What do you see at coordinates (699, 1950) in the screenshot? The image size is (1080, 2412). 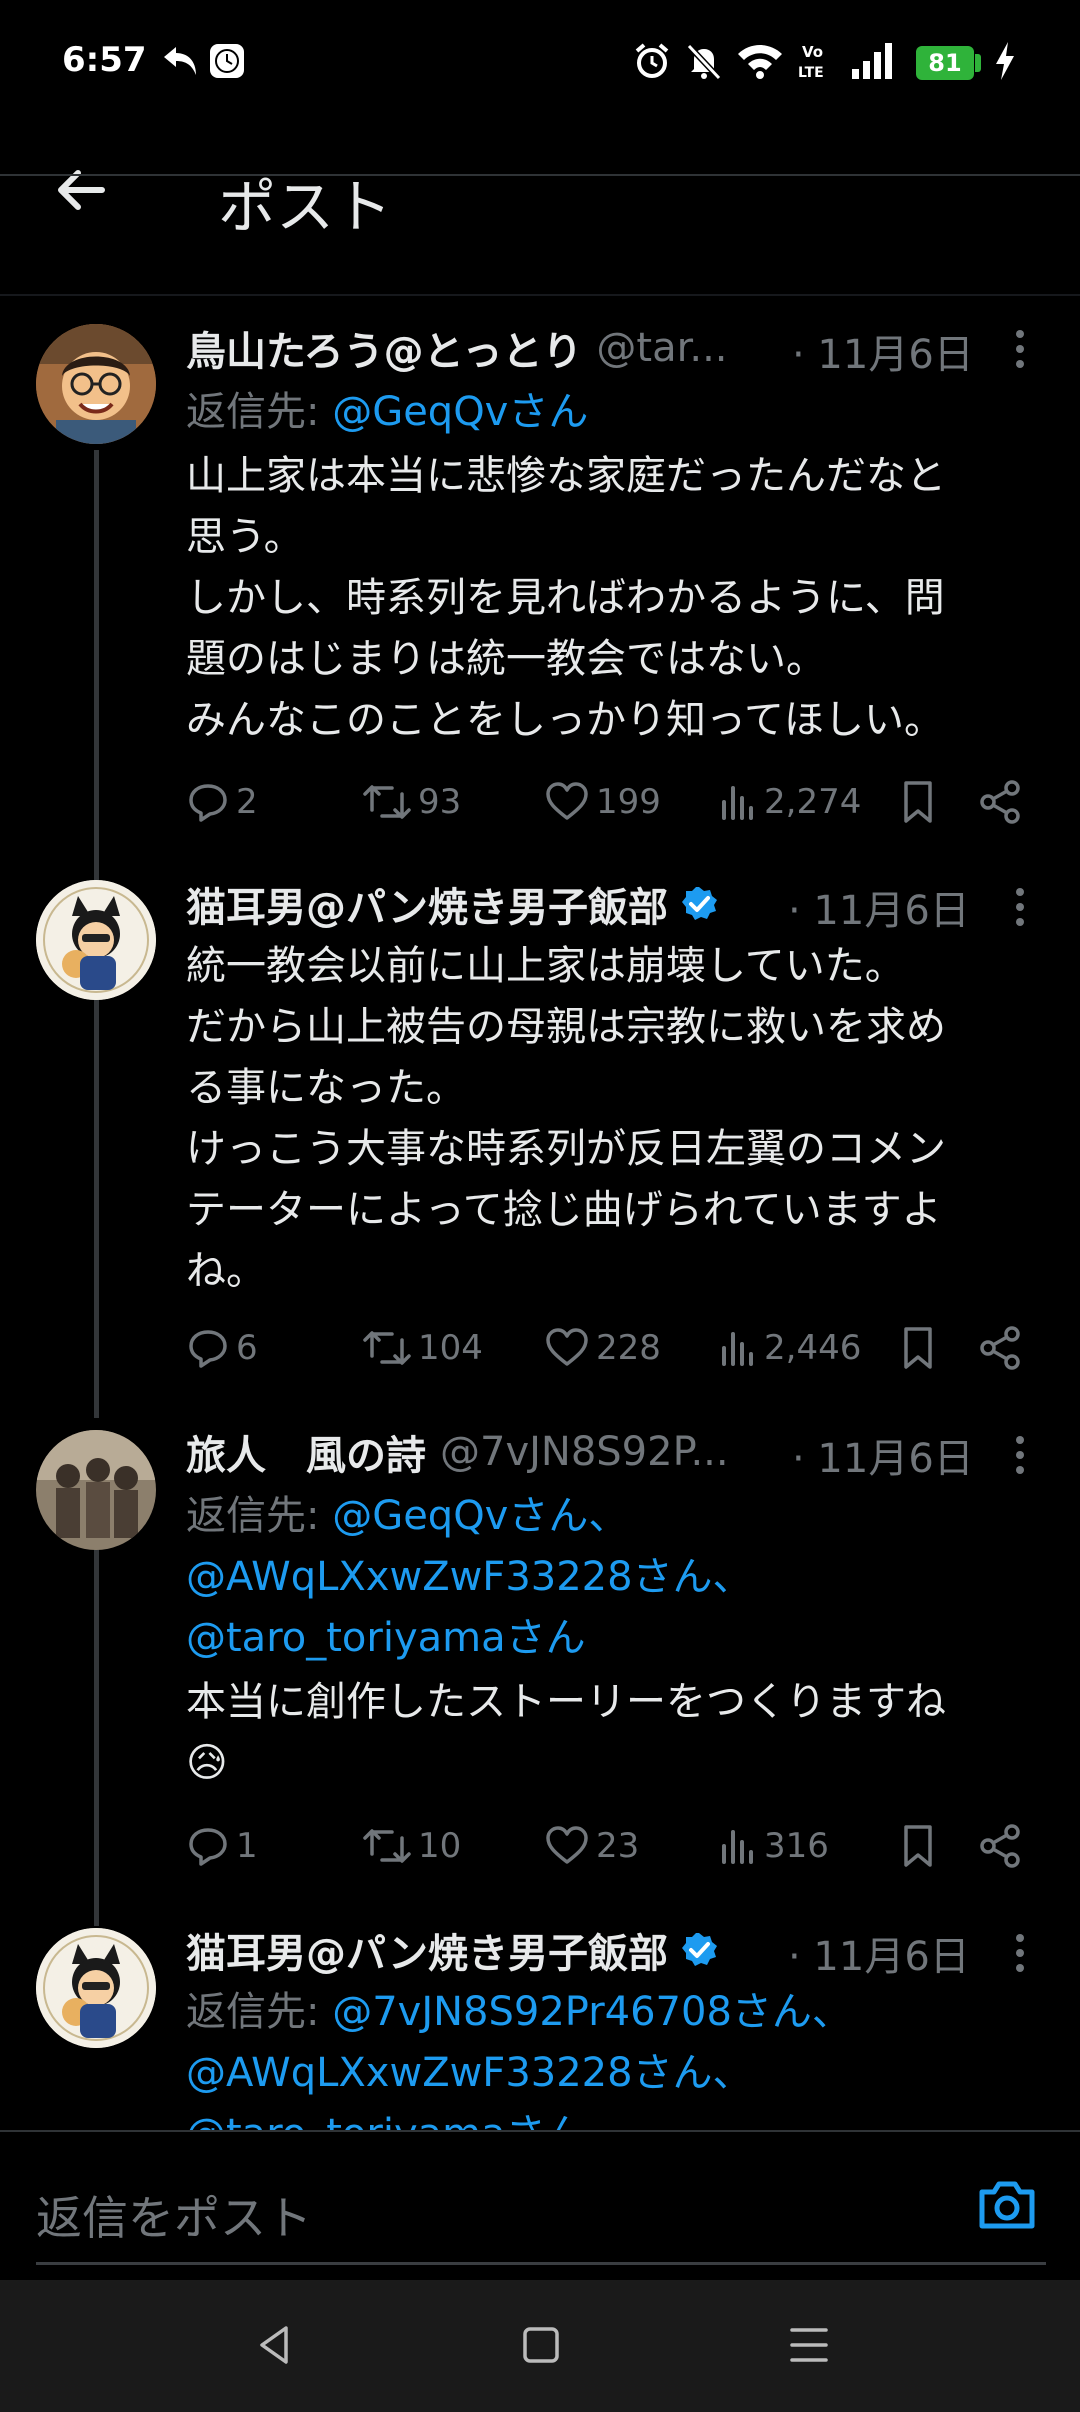 I see `verified-badge-icon` at bounding box center [699, 1950].